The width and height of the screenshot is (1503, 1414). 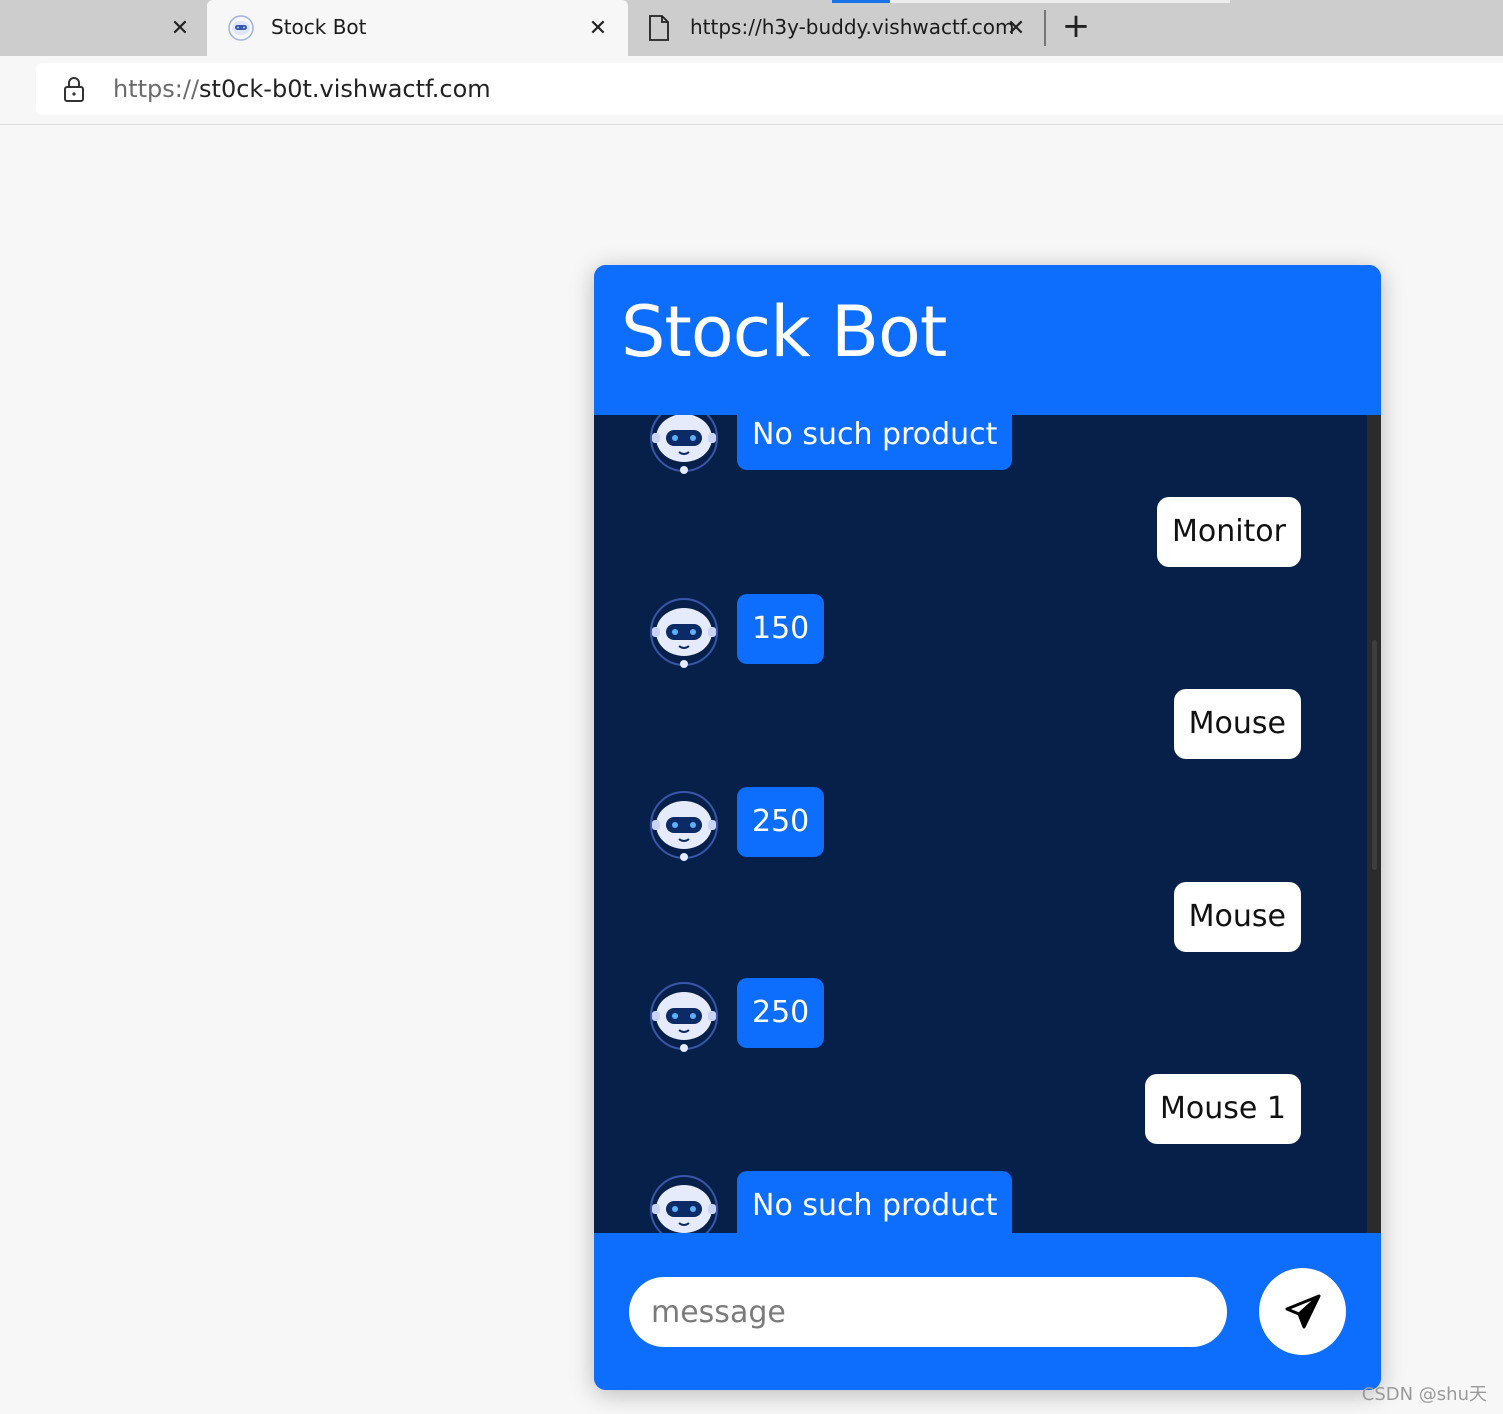 I want to click on chat-footer, so click(x=987, y=1311).